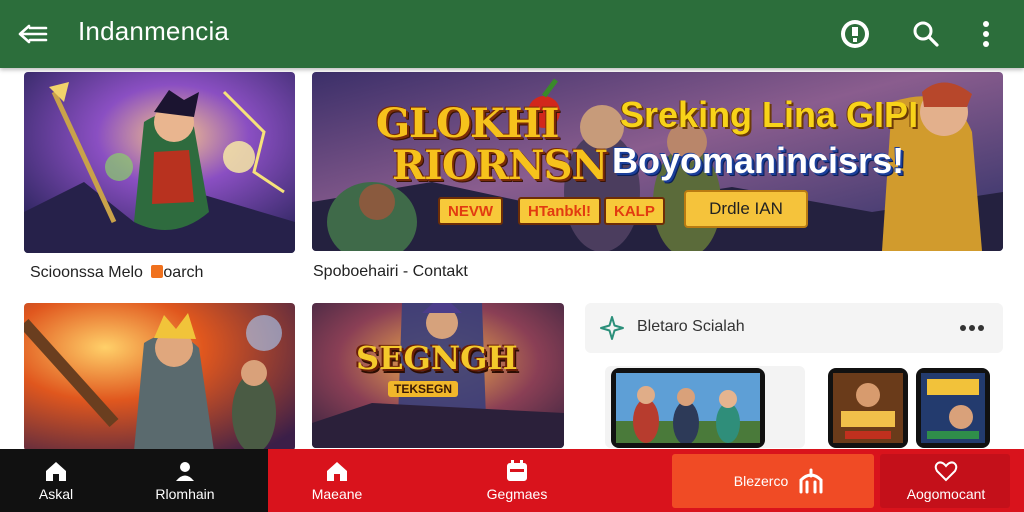  I want to click on nav-item-aogomocant: Aogomocant, so click(946, 480).